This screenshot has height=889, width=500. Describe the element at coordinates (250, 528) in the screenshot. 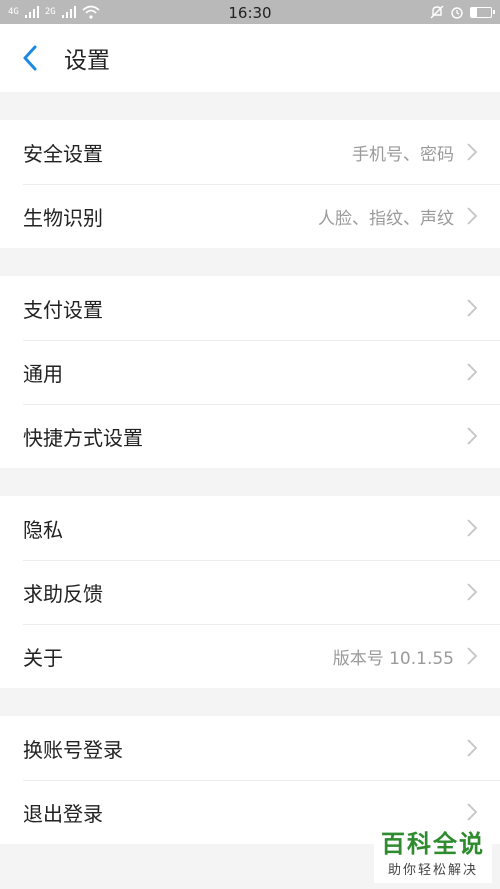

I see `settings-row-privacy: 隐私` at that location.